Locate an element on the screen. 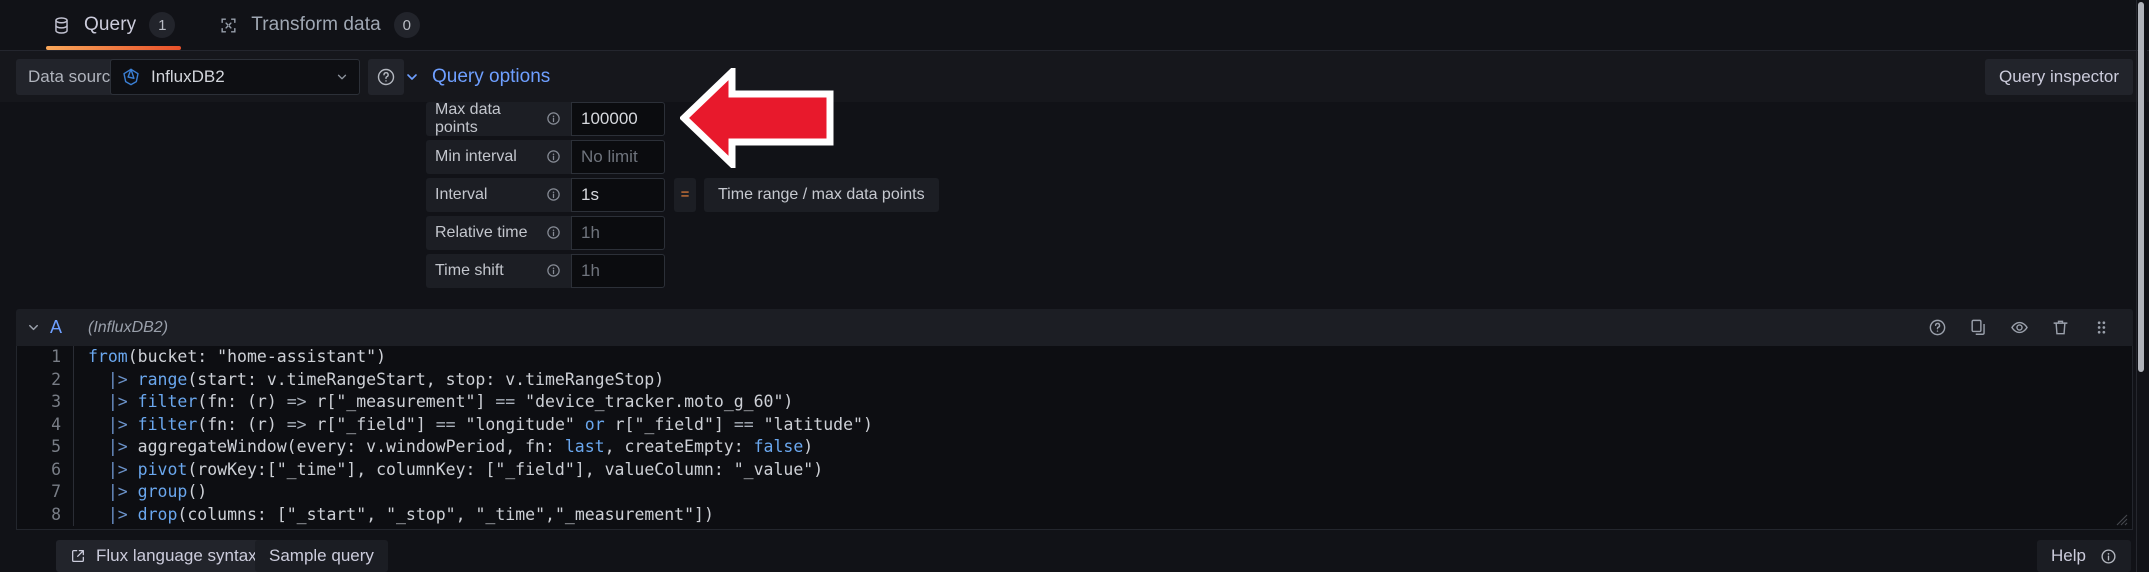 The width and height of the screenshot is (2149, 572). database-icon is located at coordinates (61, 25).